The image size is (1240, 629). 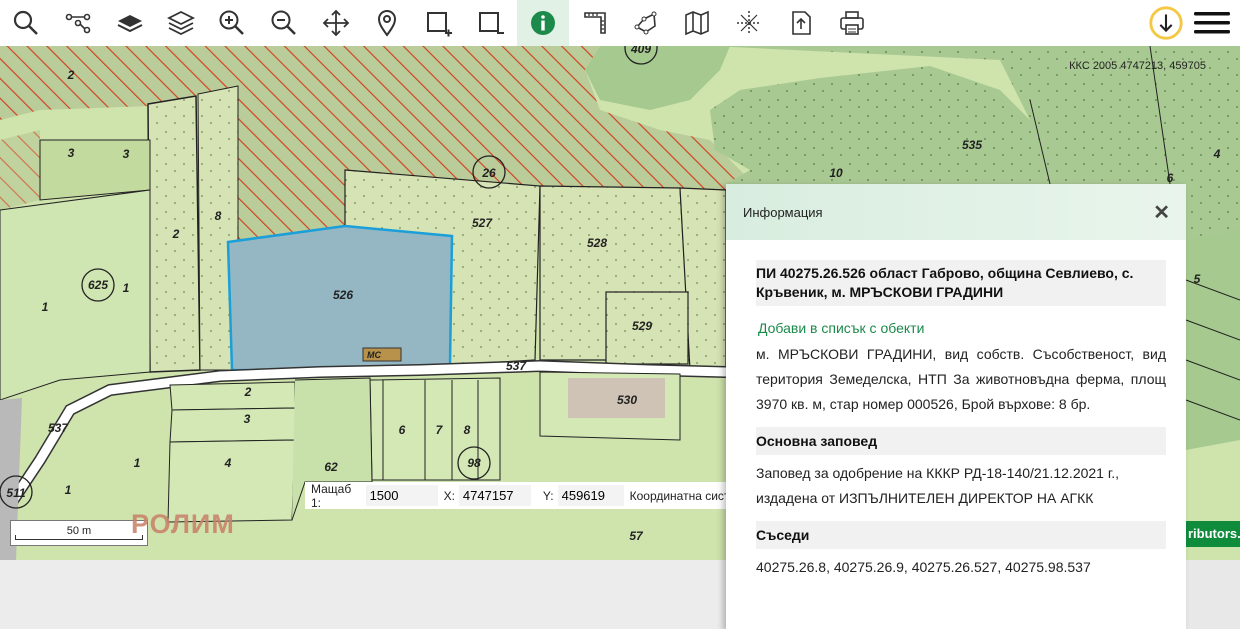 I want to click on parcel-label: 409, so click(x=641, y=51).